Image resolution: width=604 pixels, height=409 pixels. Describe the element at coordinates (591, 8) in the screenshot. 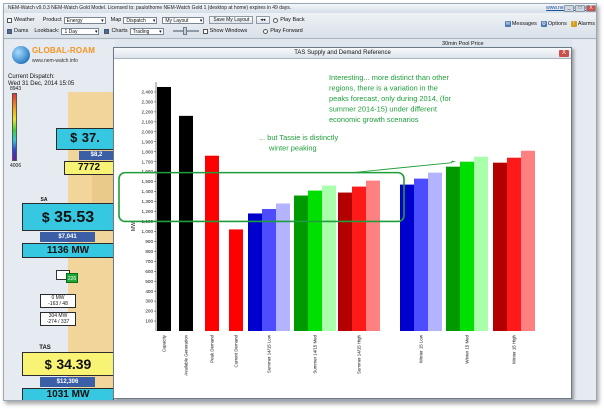

I see `close-button: X` at that location.